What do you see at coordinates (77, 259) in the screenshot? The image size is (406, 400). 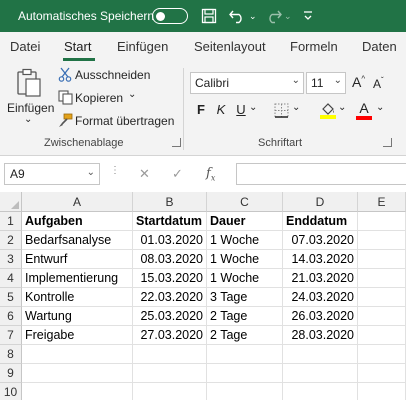 I see `cell-a3: Entwurf` at bounding box center [77, 259].